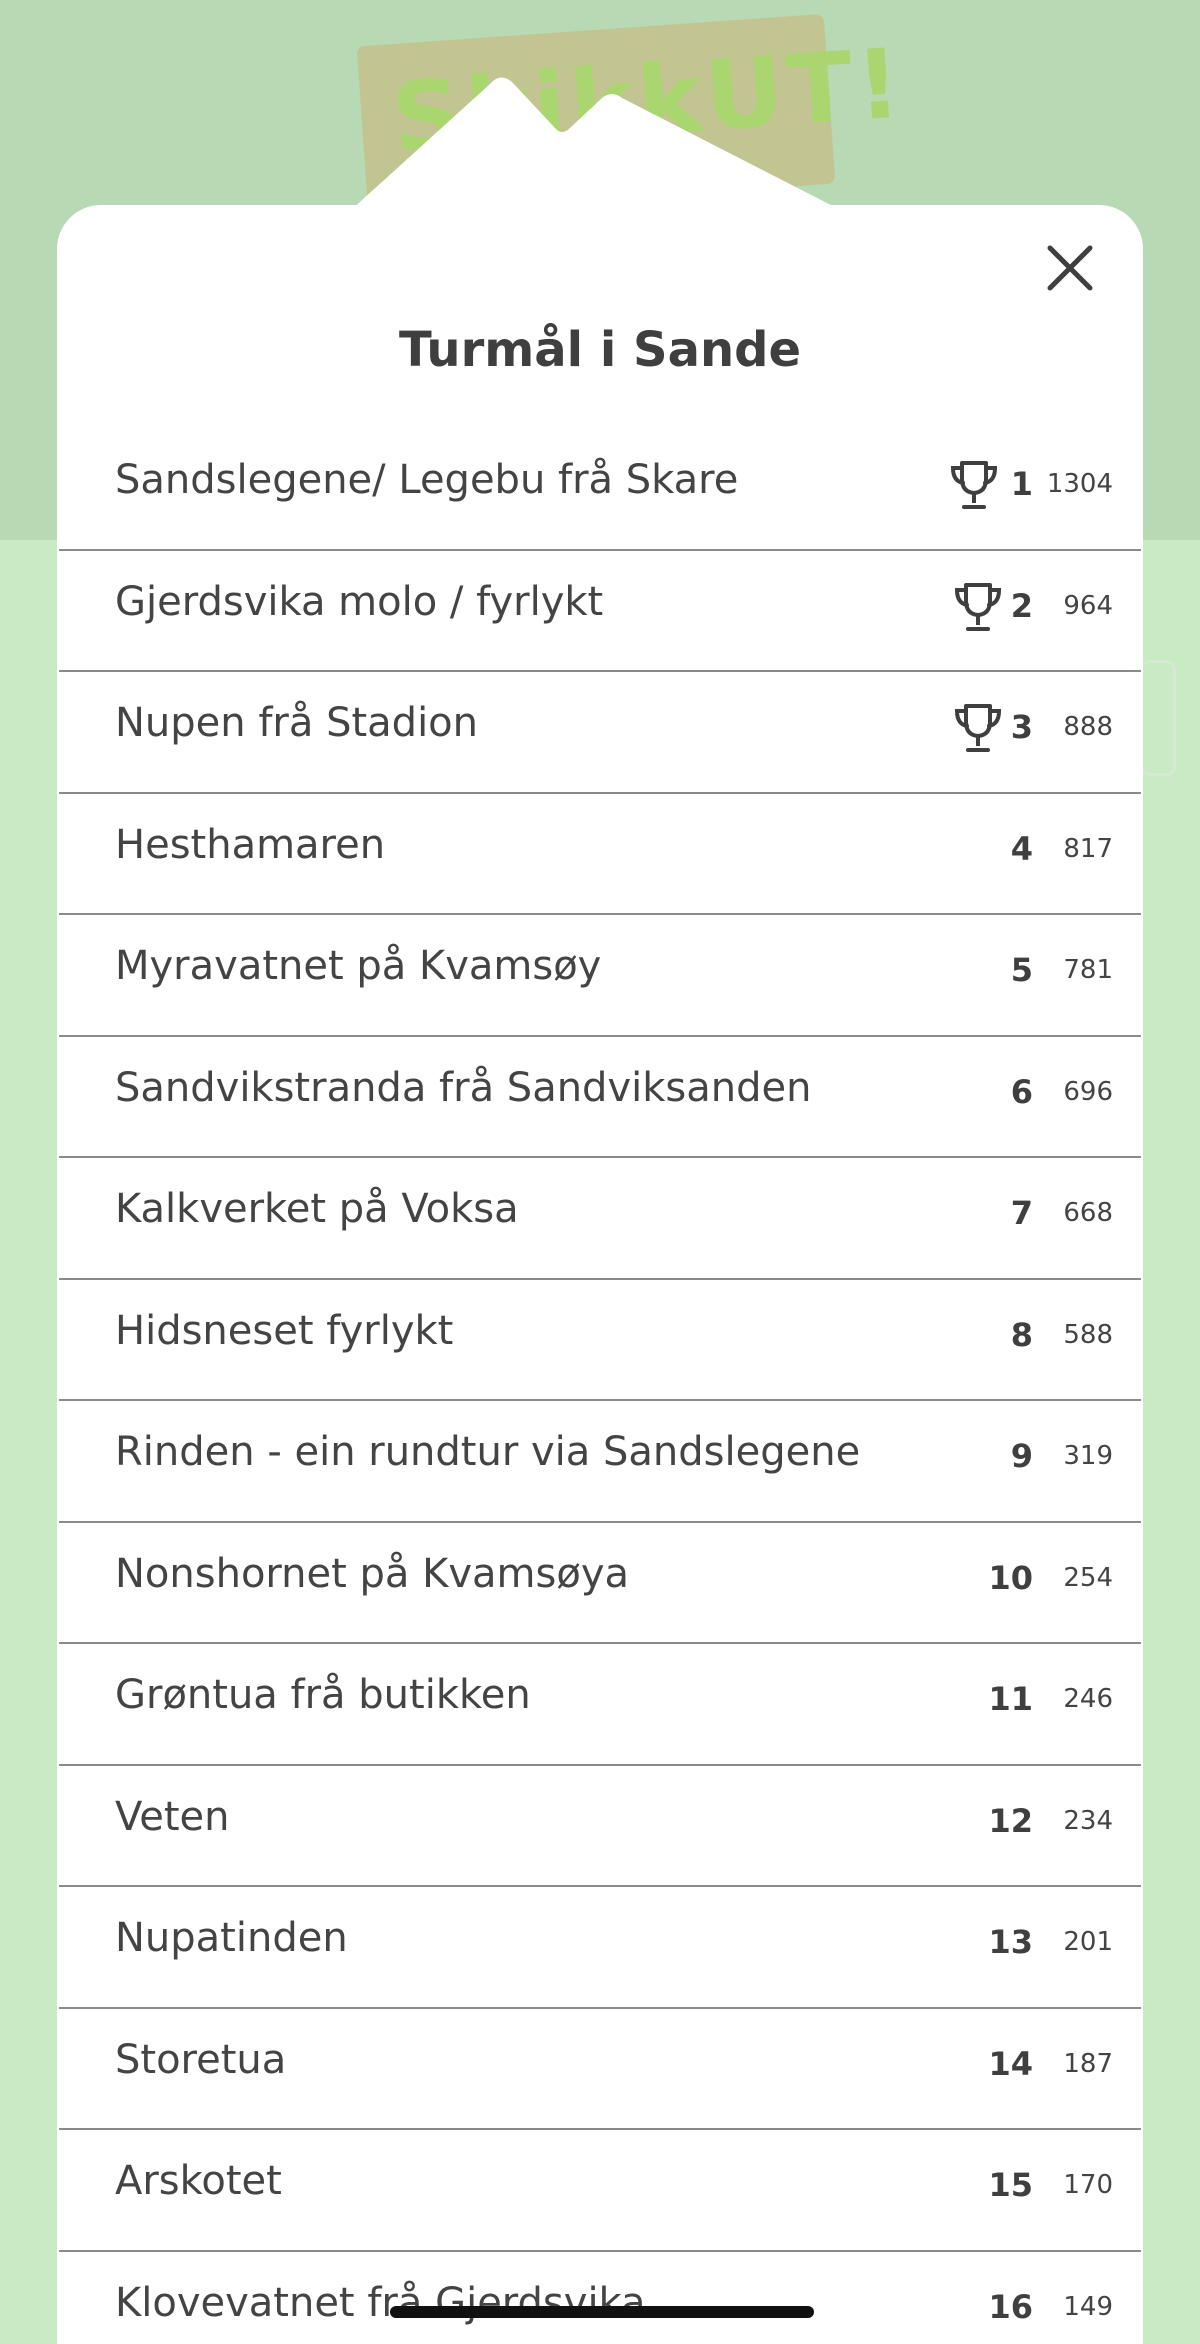 The image size is (1200, 2344). I want to click on list-item-count: 696, so click(1088, 1091).